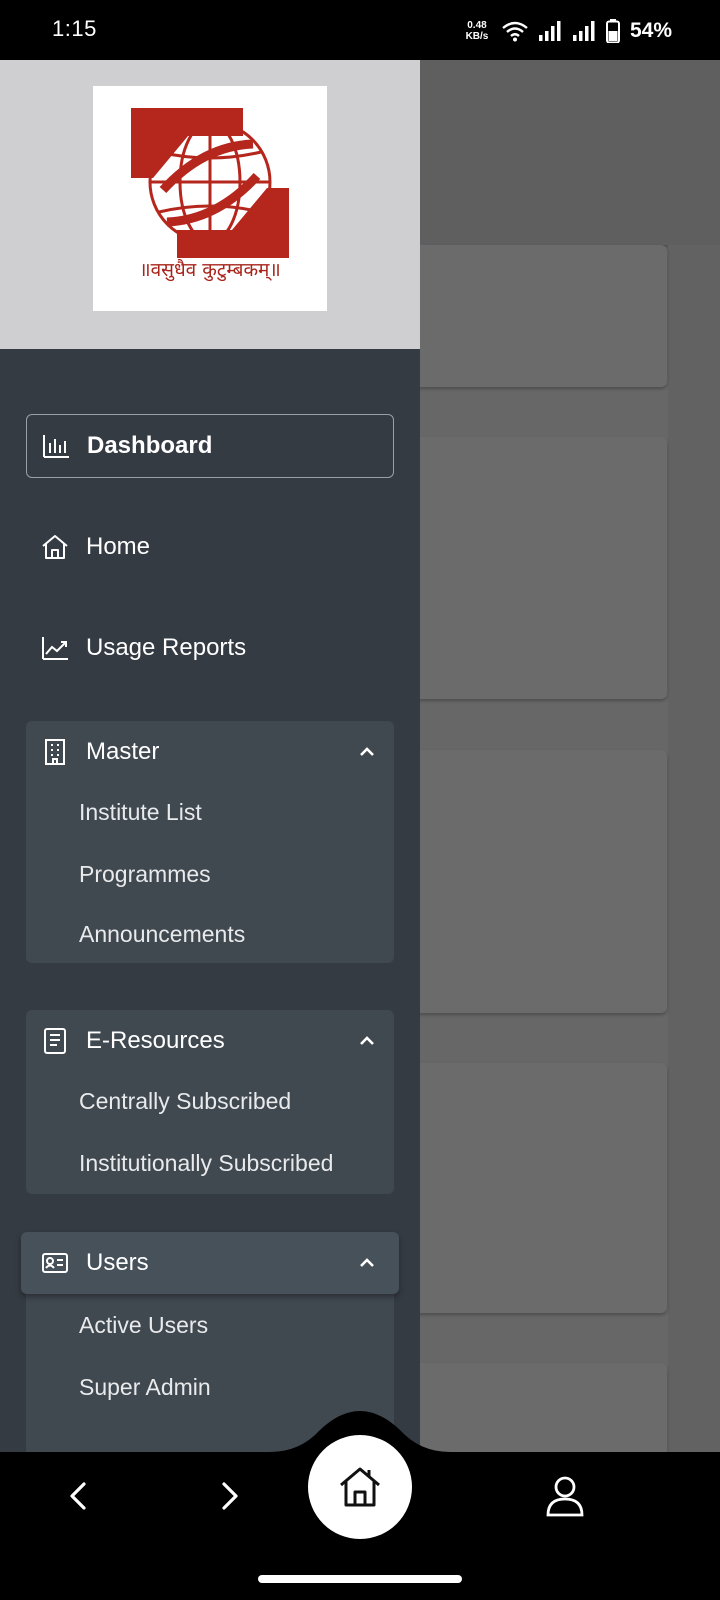 This screenshot has height=1600, width=720. Describe the element at coordinates (210, 752) in the screenshot. I see `group-header-master: Master` at that location.